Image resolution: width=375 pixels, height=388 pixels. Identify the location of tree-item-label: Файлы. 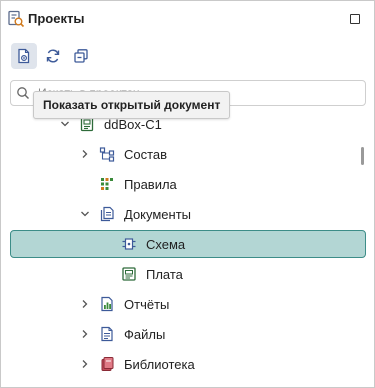
(145, 334).